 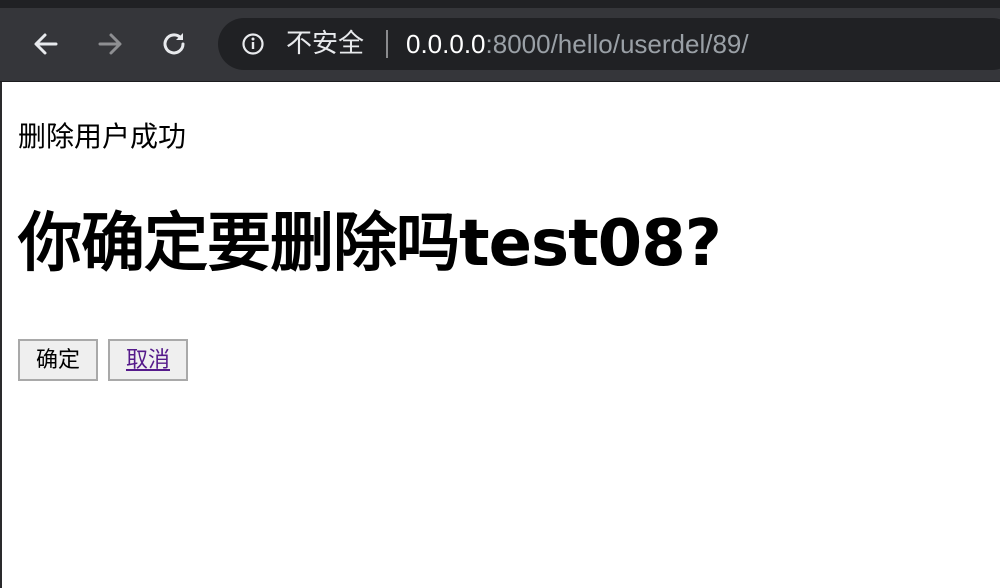 I want to click on reload-icon, so click(x=174, y=44).